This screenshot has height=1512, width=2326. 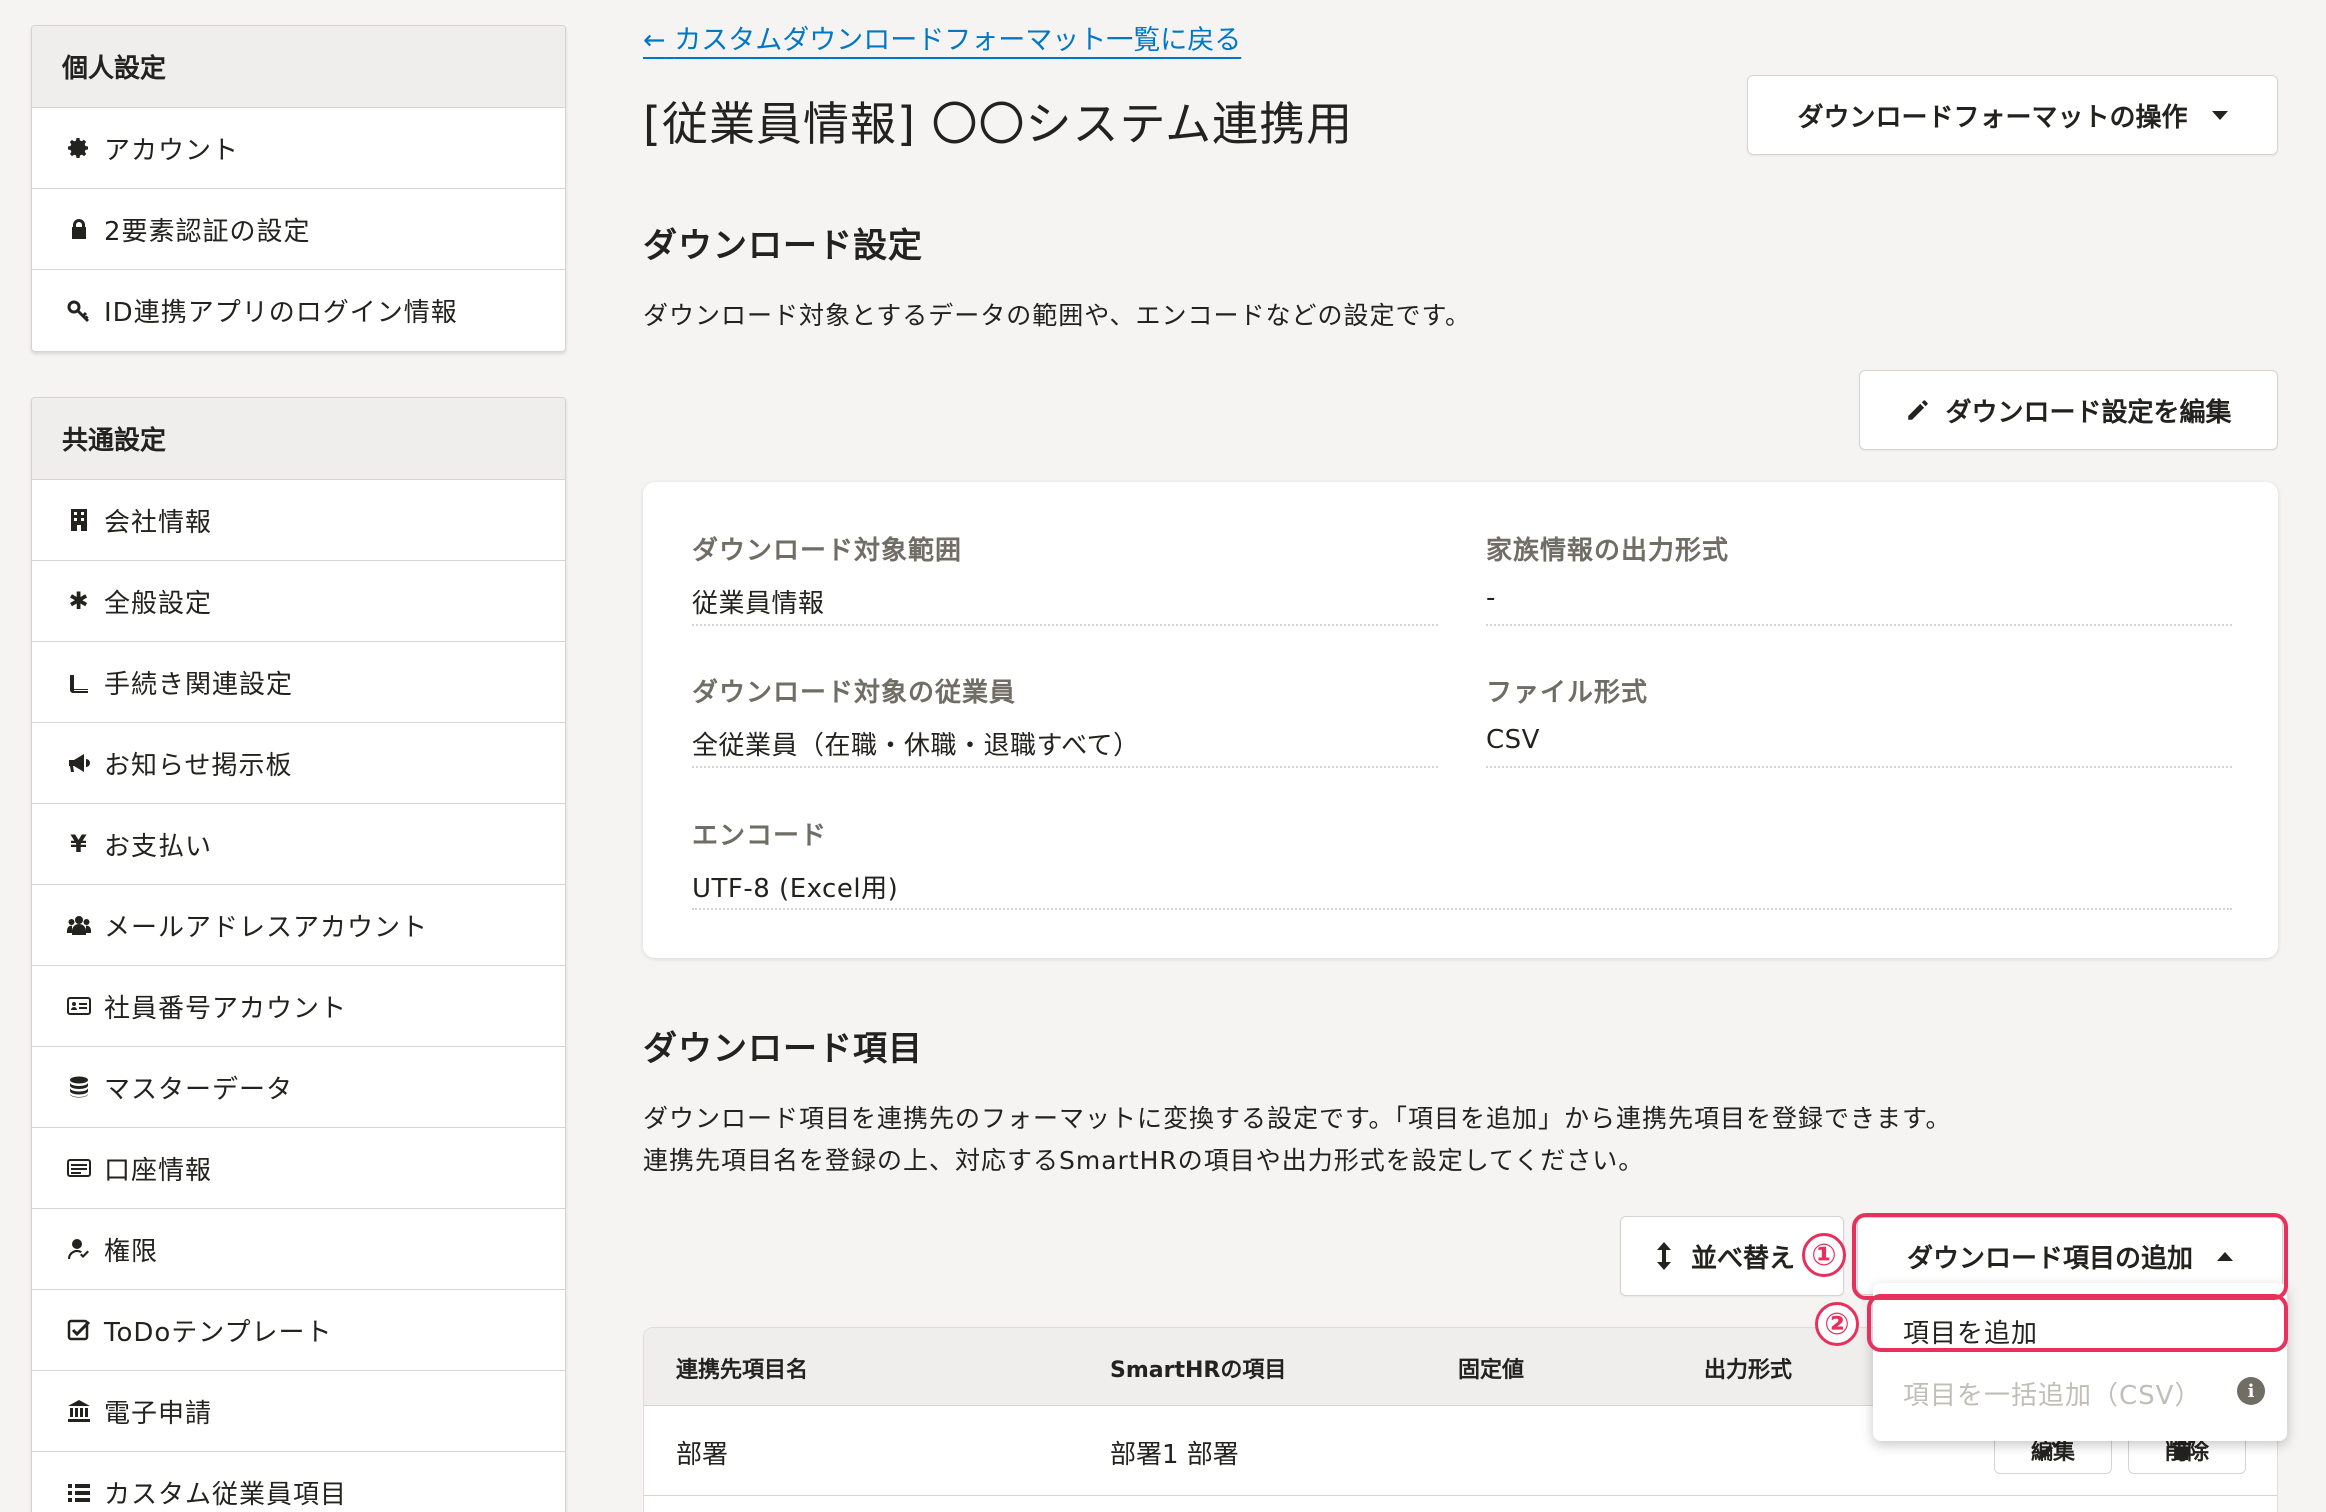 What do you see at coordinates (199, 684) in the screenshot?
I see `sidebar-item-label: 手続き関連設定` at bounding box center [199, 684].